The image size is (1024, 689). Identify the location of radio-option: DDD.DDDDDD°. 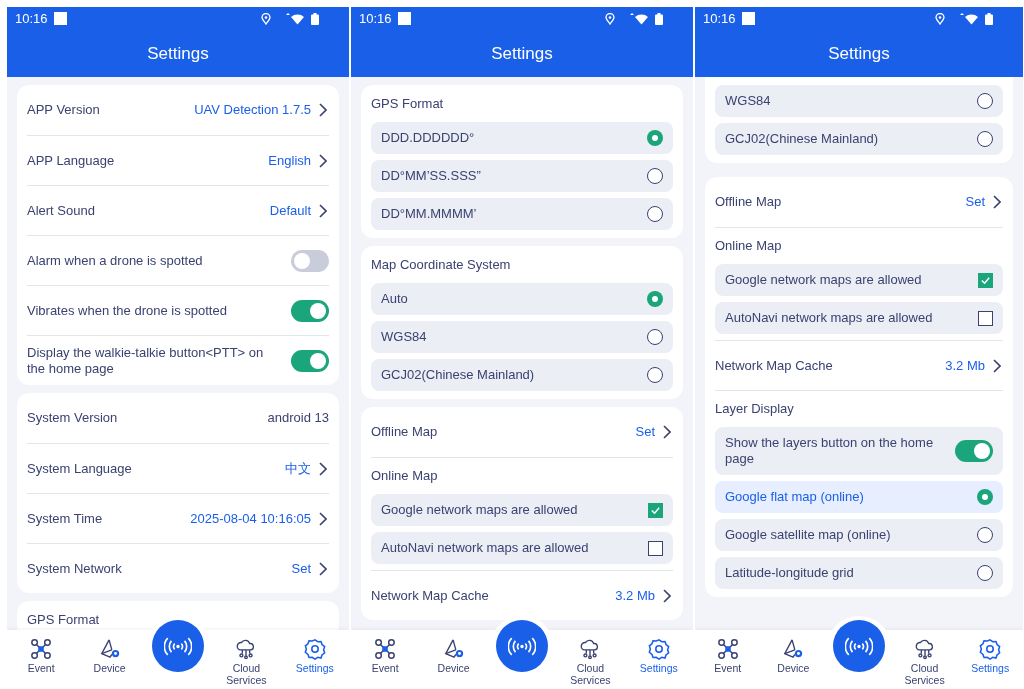
(522, 138).